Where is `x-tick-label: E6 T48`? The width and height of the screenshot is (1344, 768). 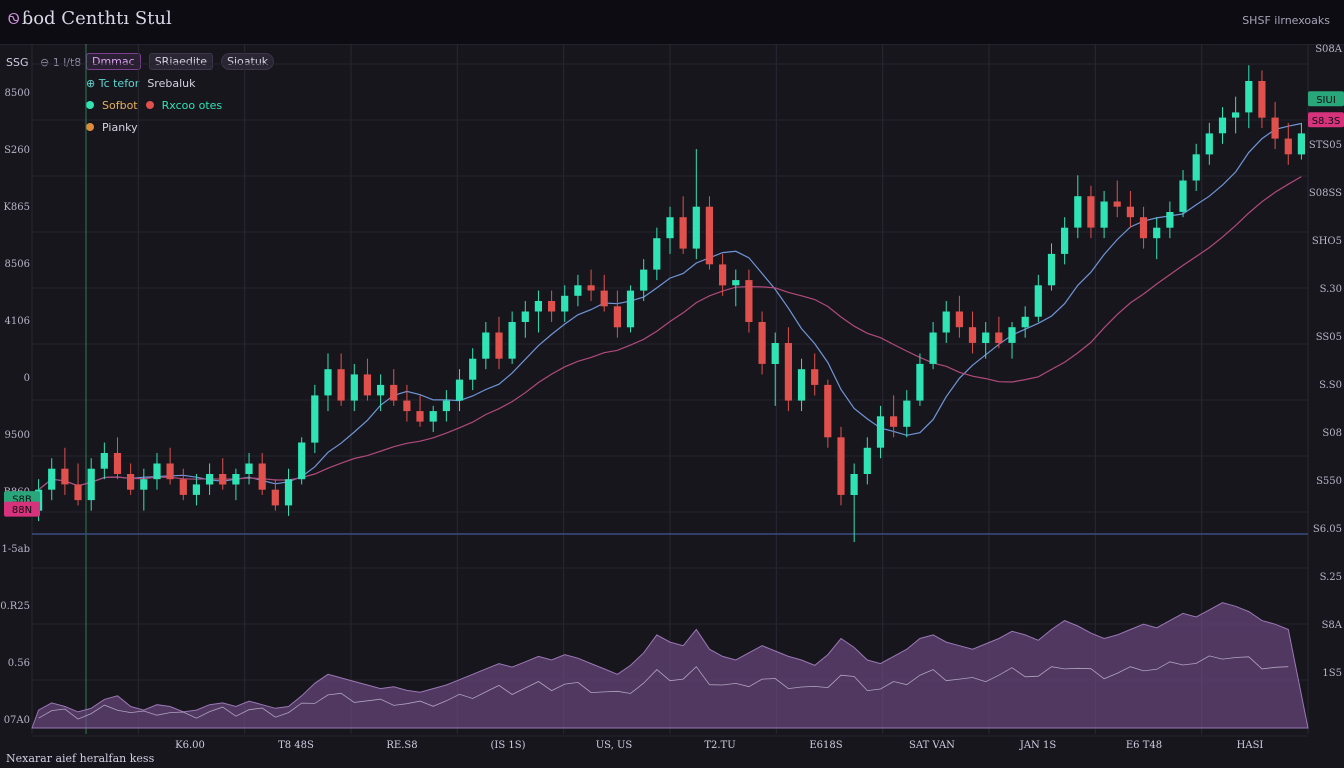 x-tick-label: E6 T48 is located at coordinates (1144, 745).